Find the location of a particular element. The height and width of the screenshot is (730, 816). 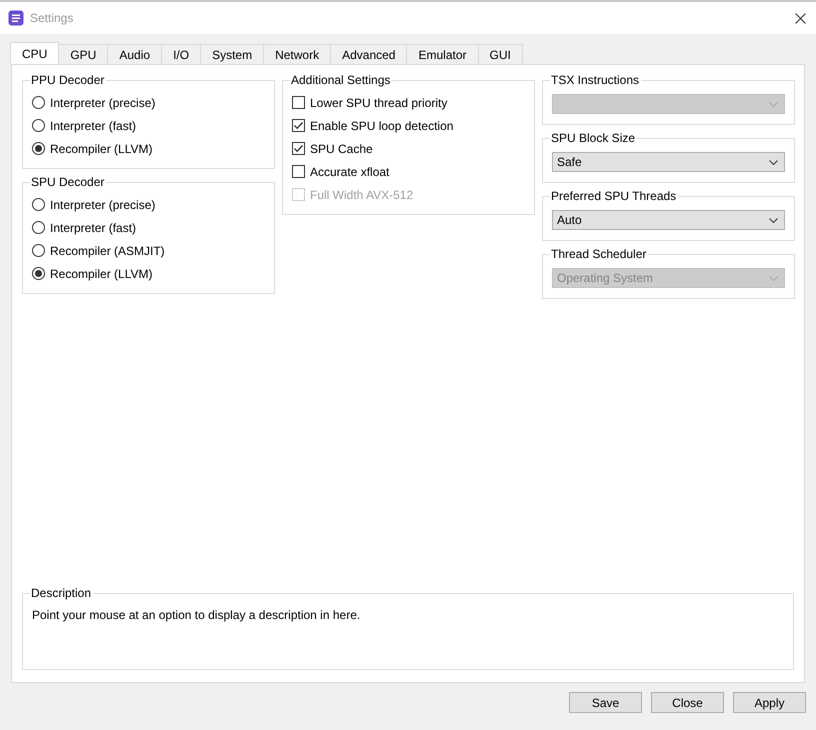

checkbox-option: Enable SPU loop detection is located at coordinates (373, 125).